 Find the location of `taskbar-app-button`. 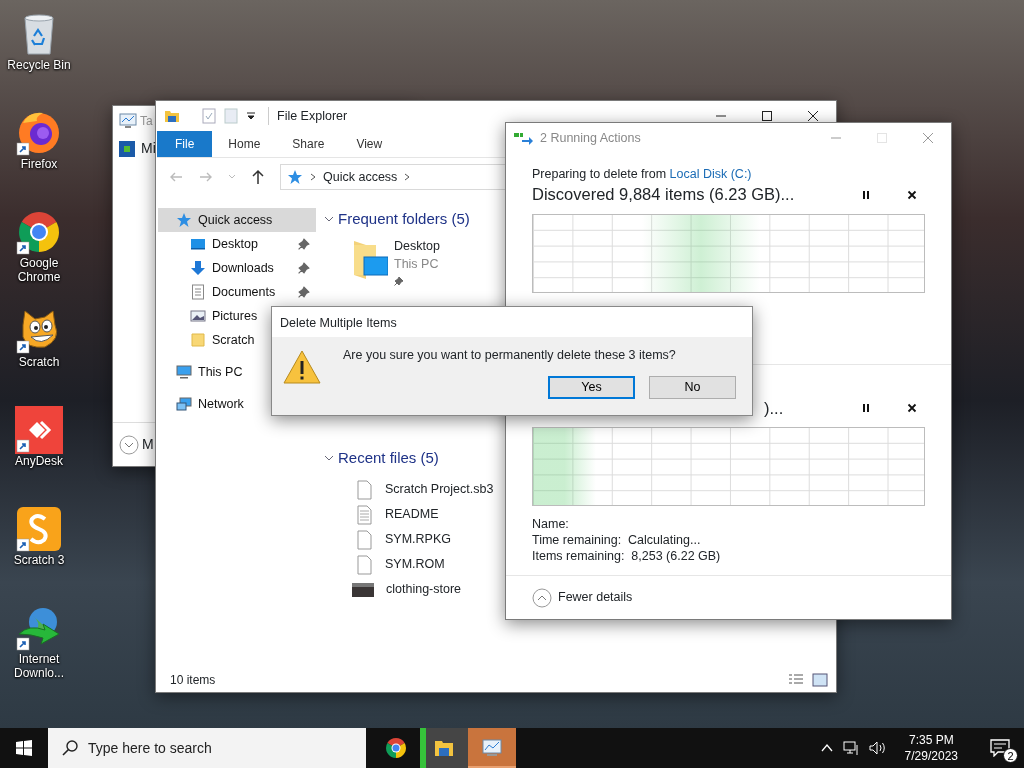

taskbar-app-button is located at coordinates (444, 748).